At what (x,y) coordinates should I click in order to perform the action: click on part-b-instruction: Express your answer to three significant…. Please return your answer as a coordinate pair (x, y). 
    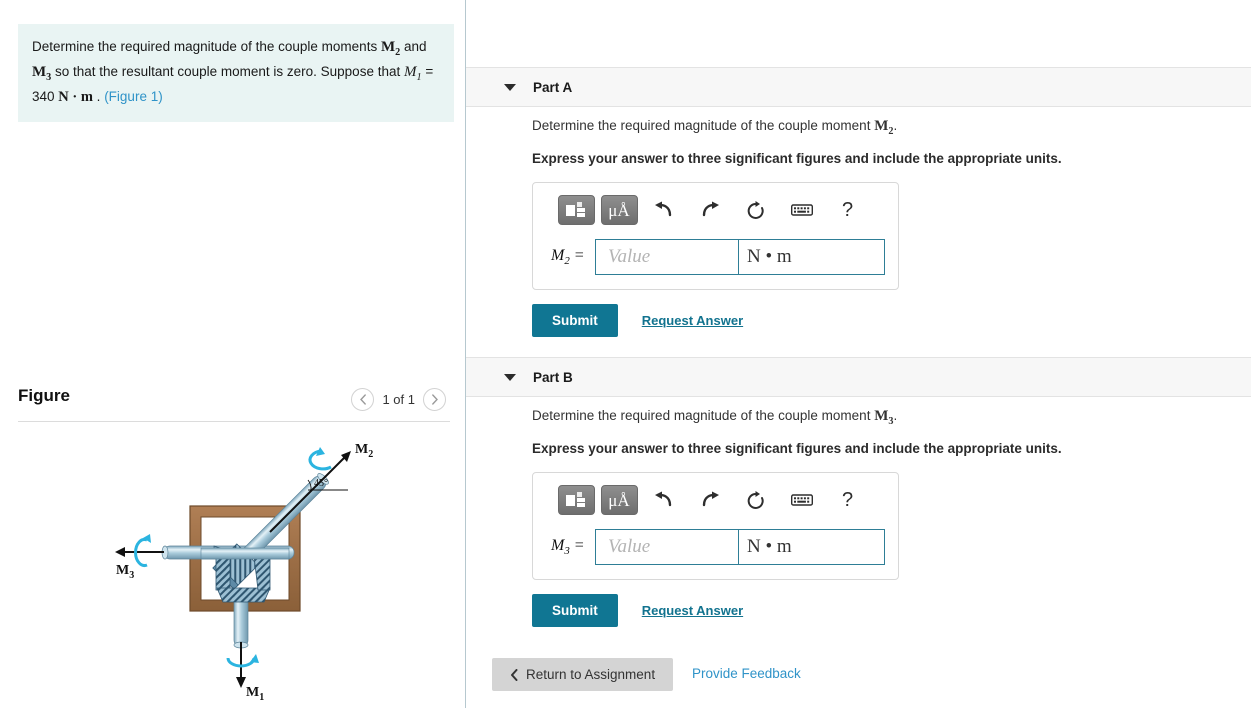
    Looking at the image, I should click on (797, 448).